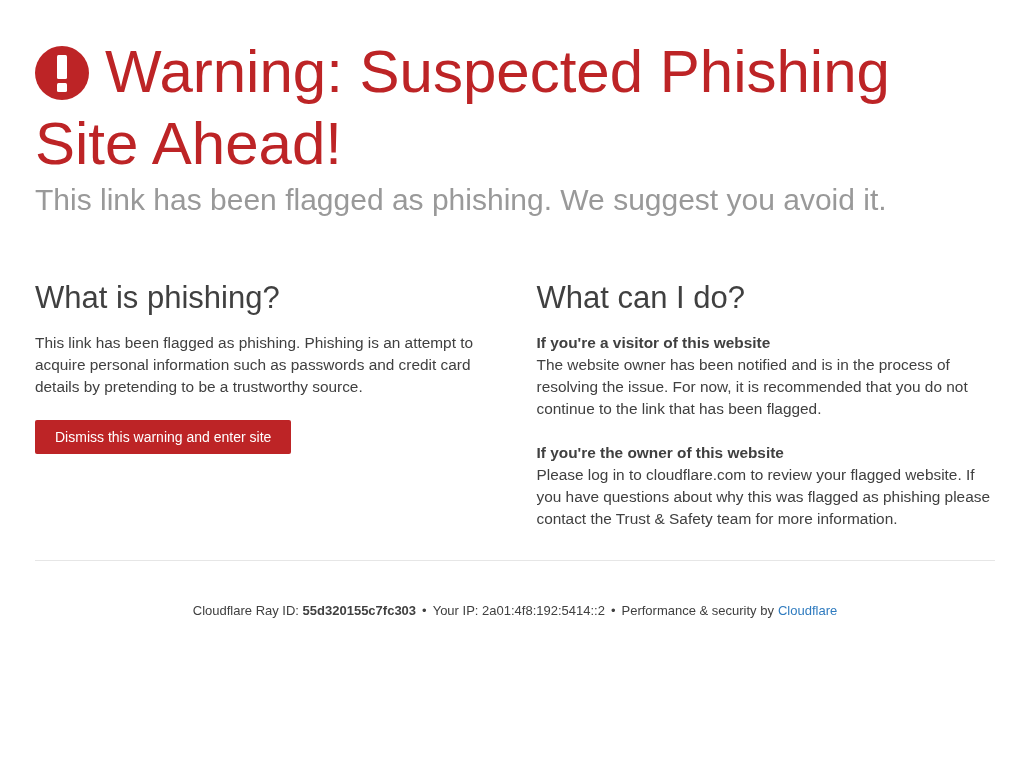  Describe the element at coordinates (763, 497) in the screenshot. I see `paragraph: Please log in to cloudflare.com to review your flagged website. If you have questions about why this was flagged as phishing please contact the Trust & Safety team for more information.` at that location.